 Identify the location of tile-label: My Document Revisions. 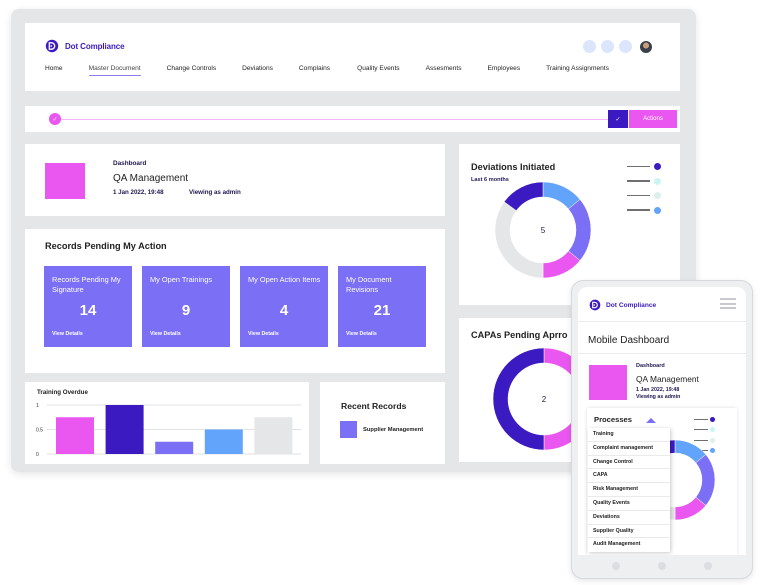
(369, 284).